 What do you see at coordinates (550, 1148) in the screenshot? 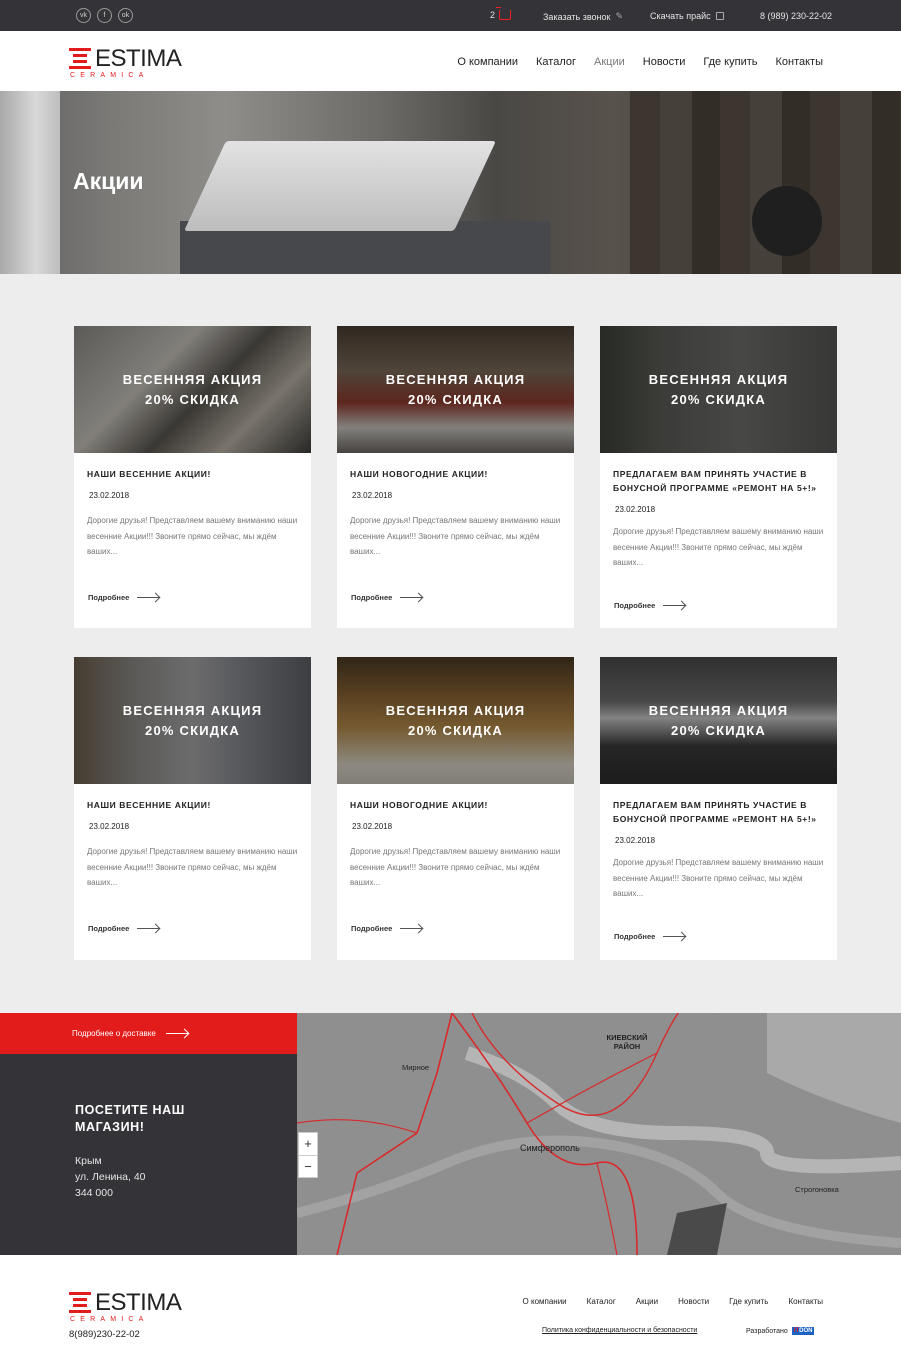
I see `map-label-city: Симферополь` at bounding box center [550, 1148].